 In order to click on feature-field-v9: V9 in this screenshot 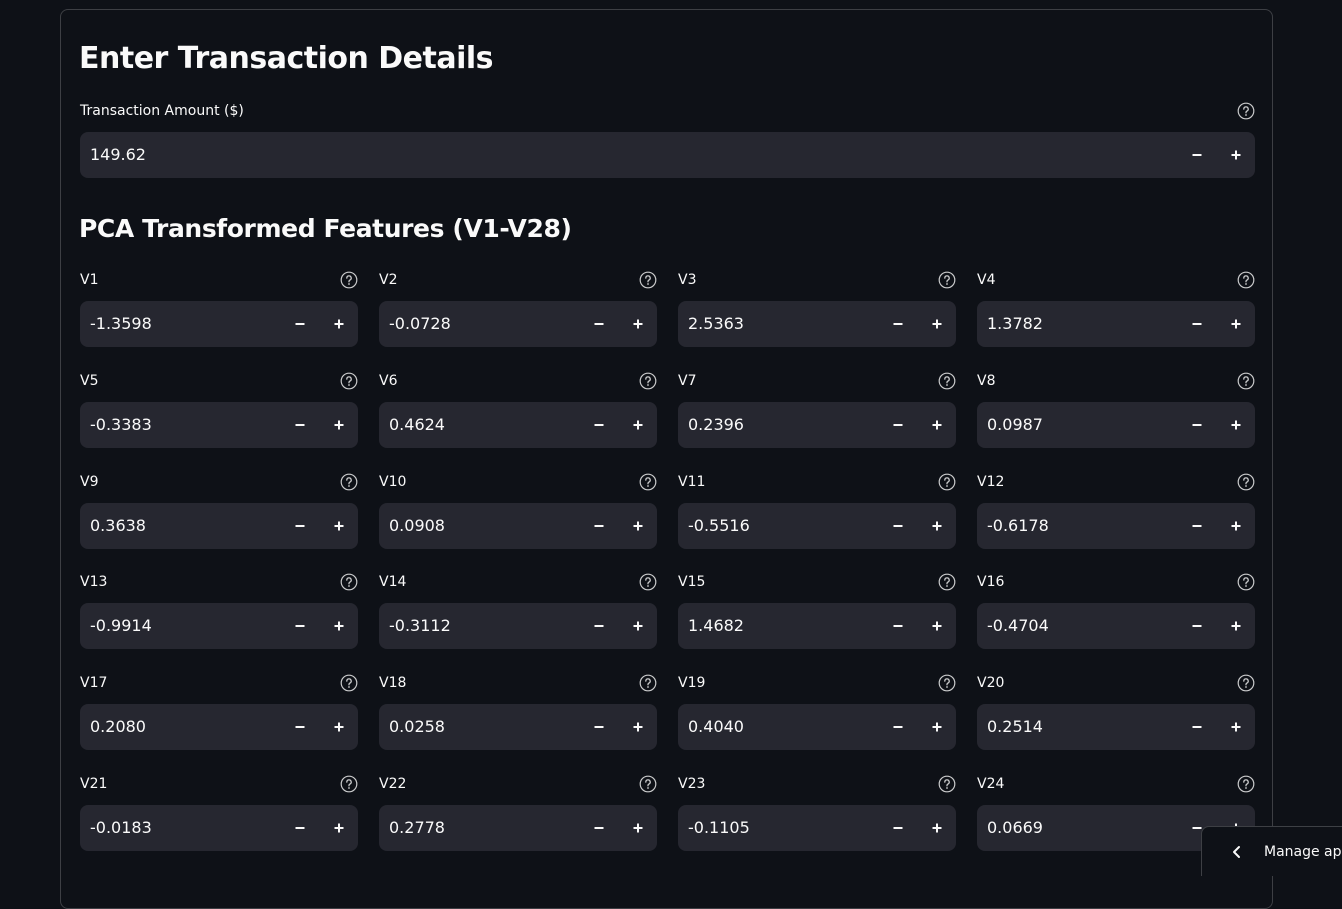, I will do `click(219, 511)`.